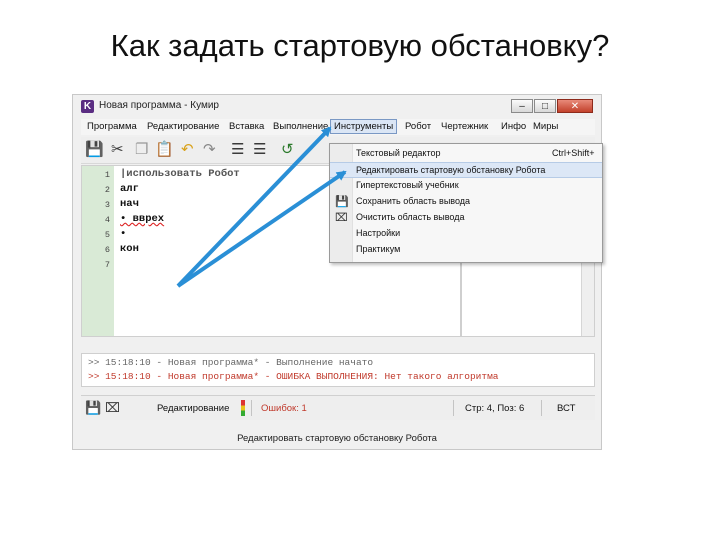 The height and width of the screenshot is (540, 720). What do you see at coordinates (466, 250) in the screenshot?
I see `menu-item-practicum: Практикум` at bounding box center [466, 250].